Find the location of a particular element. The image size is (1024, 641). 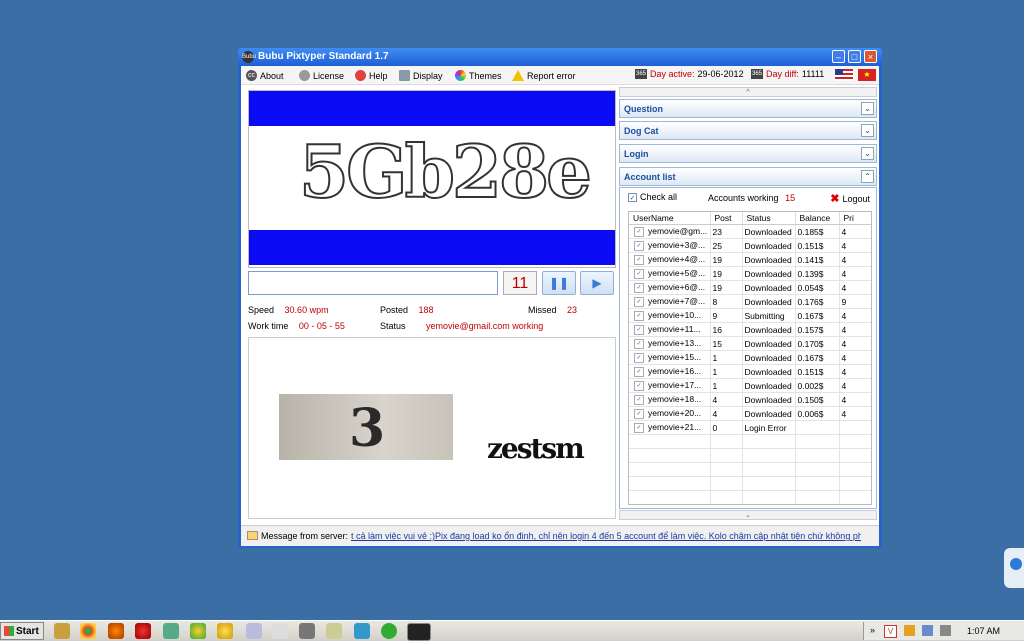

system-tray: » V 1:07 AM is located at coordinates (943, 631).